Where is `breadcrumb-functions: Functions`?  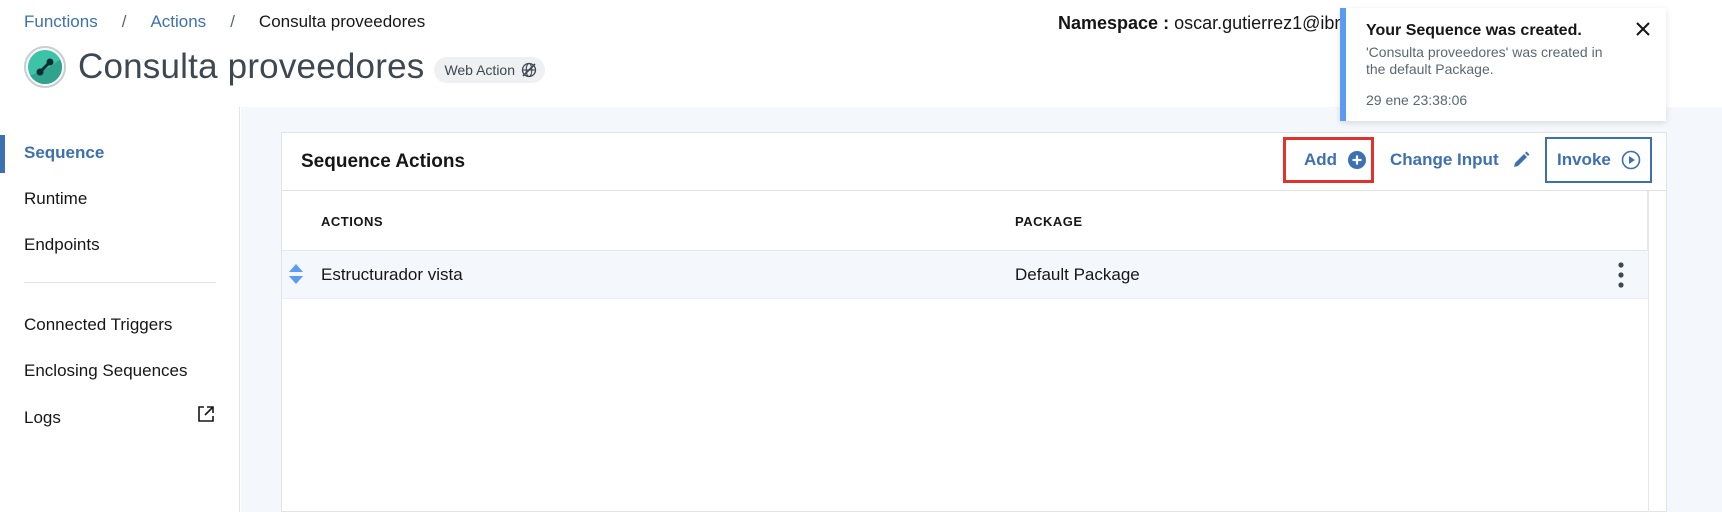 breadcrumb-functions: Functions is located at coordinates (61, 22).